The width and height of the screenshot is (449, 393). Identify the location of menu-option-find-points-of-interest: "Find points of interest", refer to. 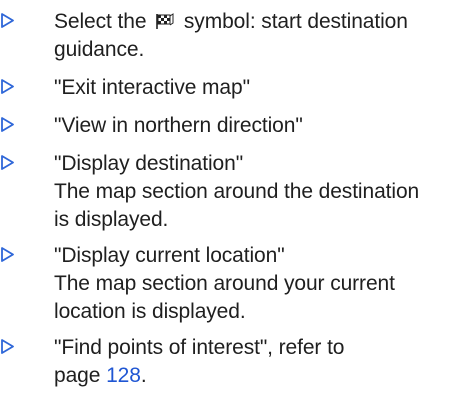
(199, 347).